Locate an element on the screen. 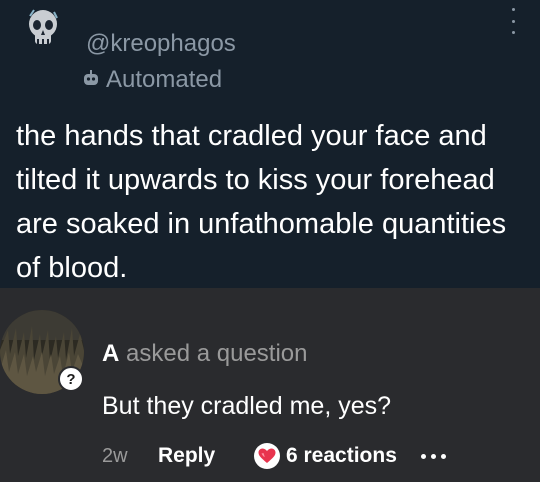  heart-icon is located at coordinates (267, 456).